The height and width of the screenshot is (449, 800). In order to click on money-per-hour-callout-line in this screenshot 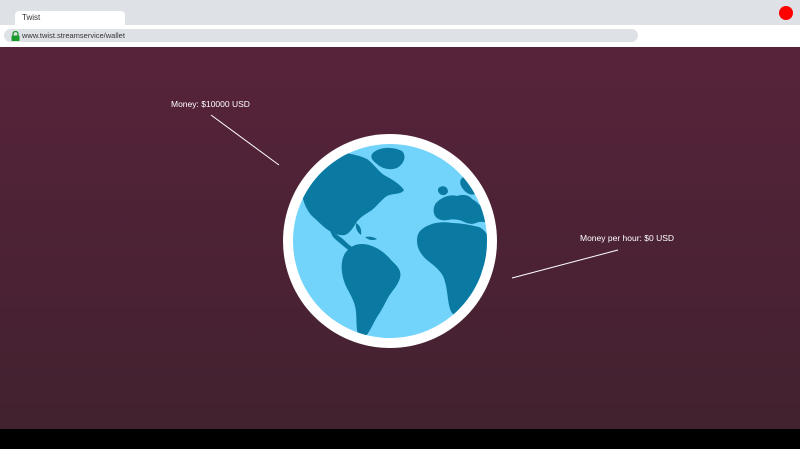, I will do `click(565, 264)`.